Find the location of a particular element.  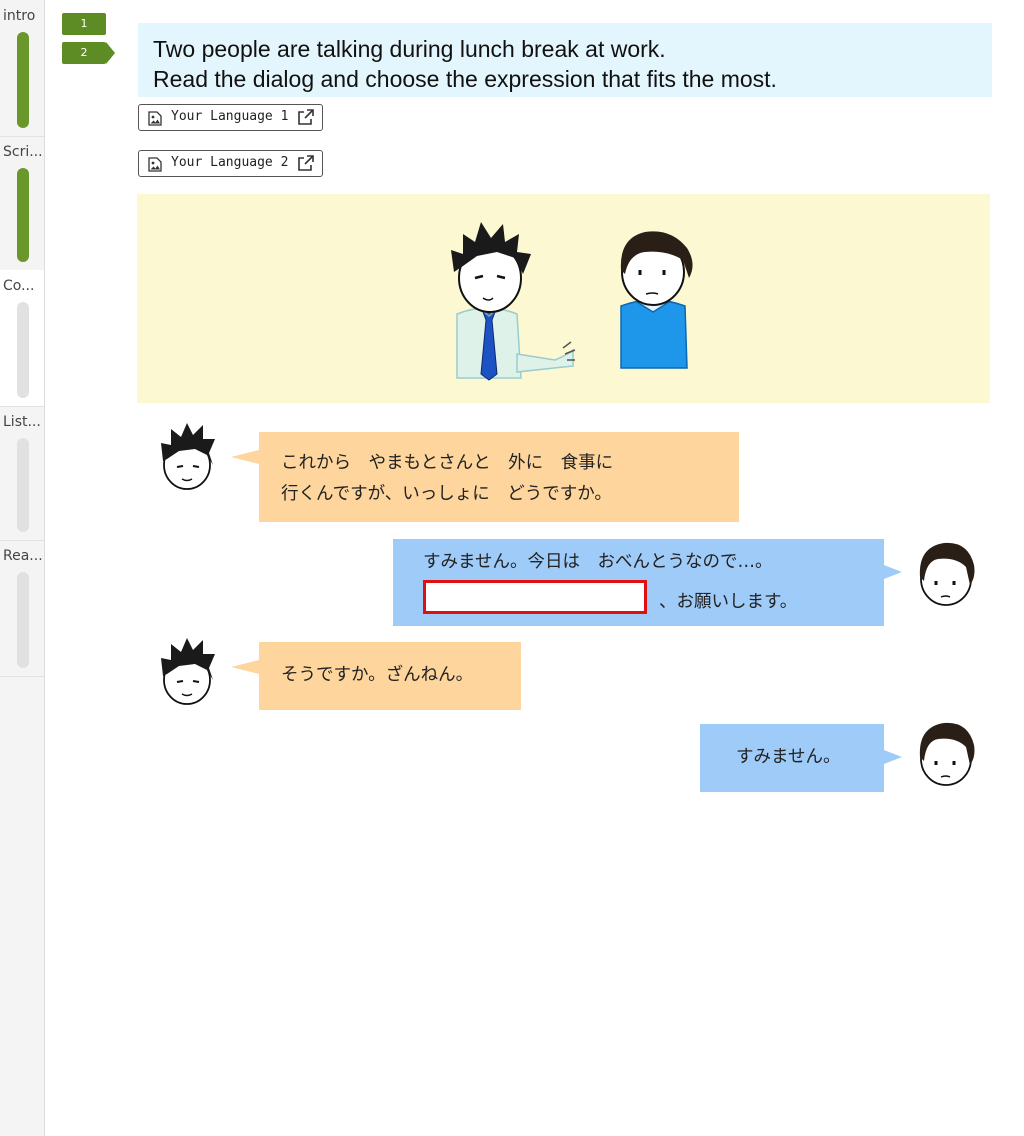

your-language-1-button: Your Language 1 is located at coordinates (230, 117).